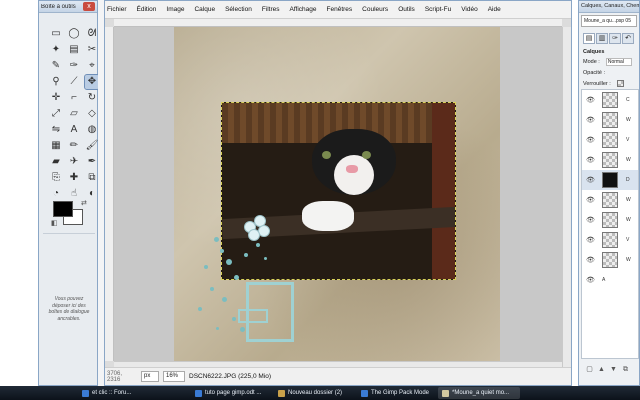 This screenshot has width=640, height=400. What do you see at coordinates (625, 369) in the screenshot?
I see `duplicate-layer-icon: ⧉` at bounding box center [625, 369].